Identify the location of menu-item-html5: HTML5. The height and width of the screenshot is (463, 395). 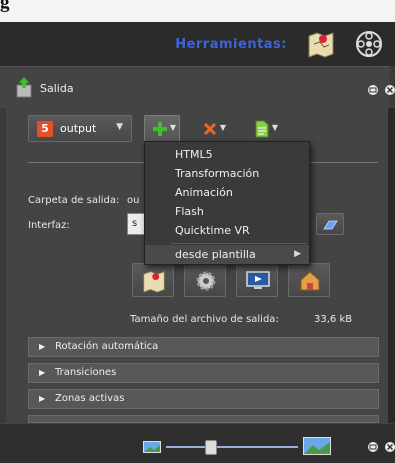
(227, 154).